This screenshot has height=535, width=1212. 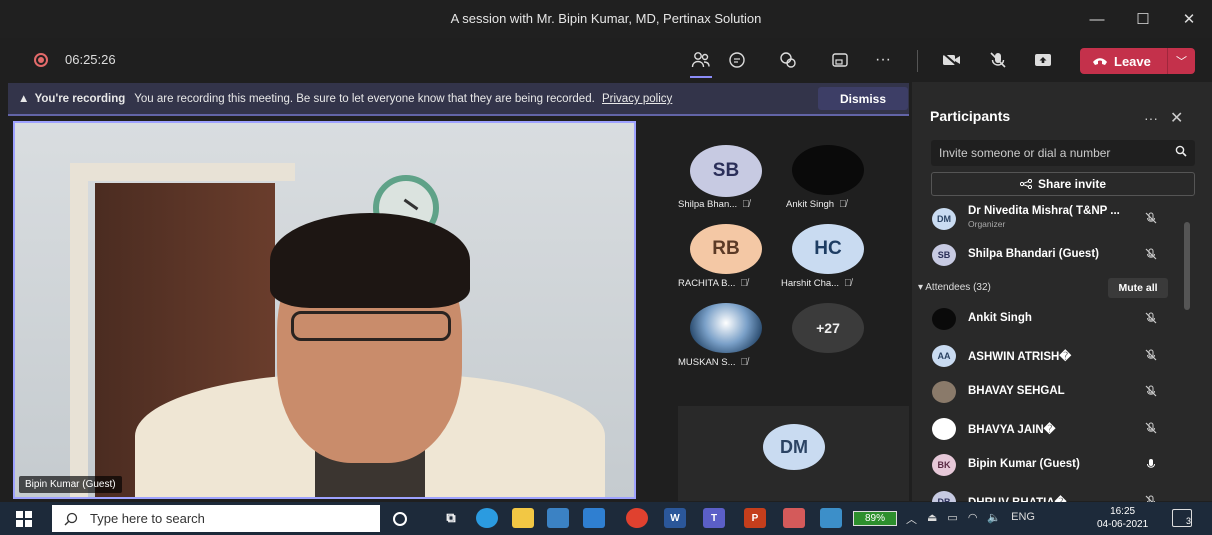 What do you see at coordinates (828, 249) in the screenshot?
I see `gallery-avatar: HC` at bounding box center [828, 249].